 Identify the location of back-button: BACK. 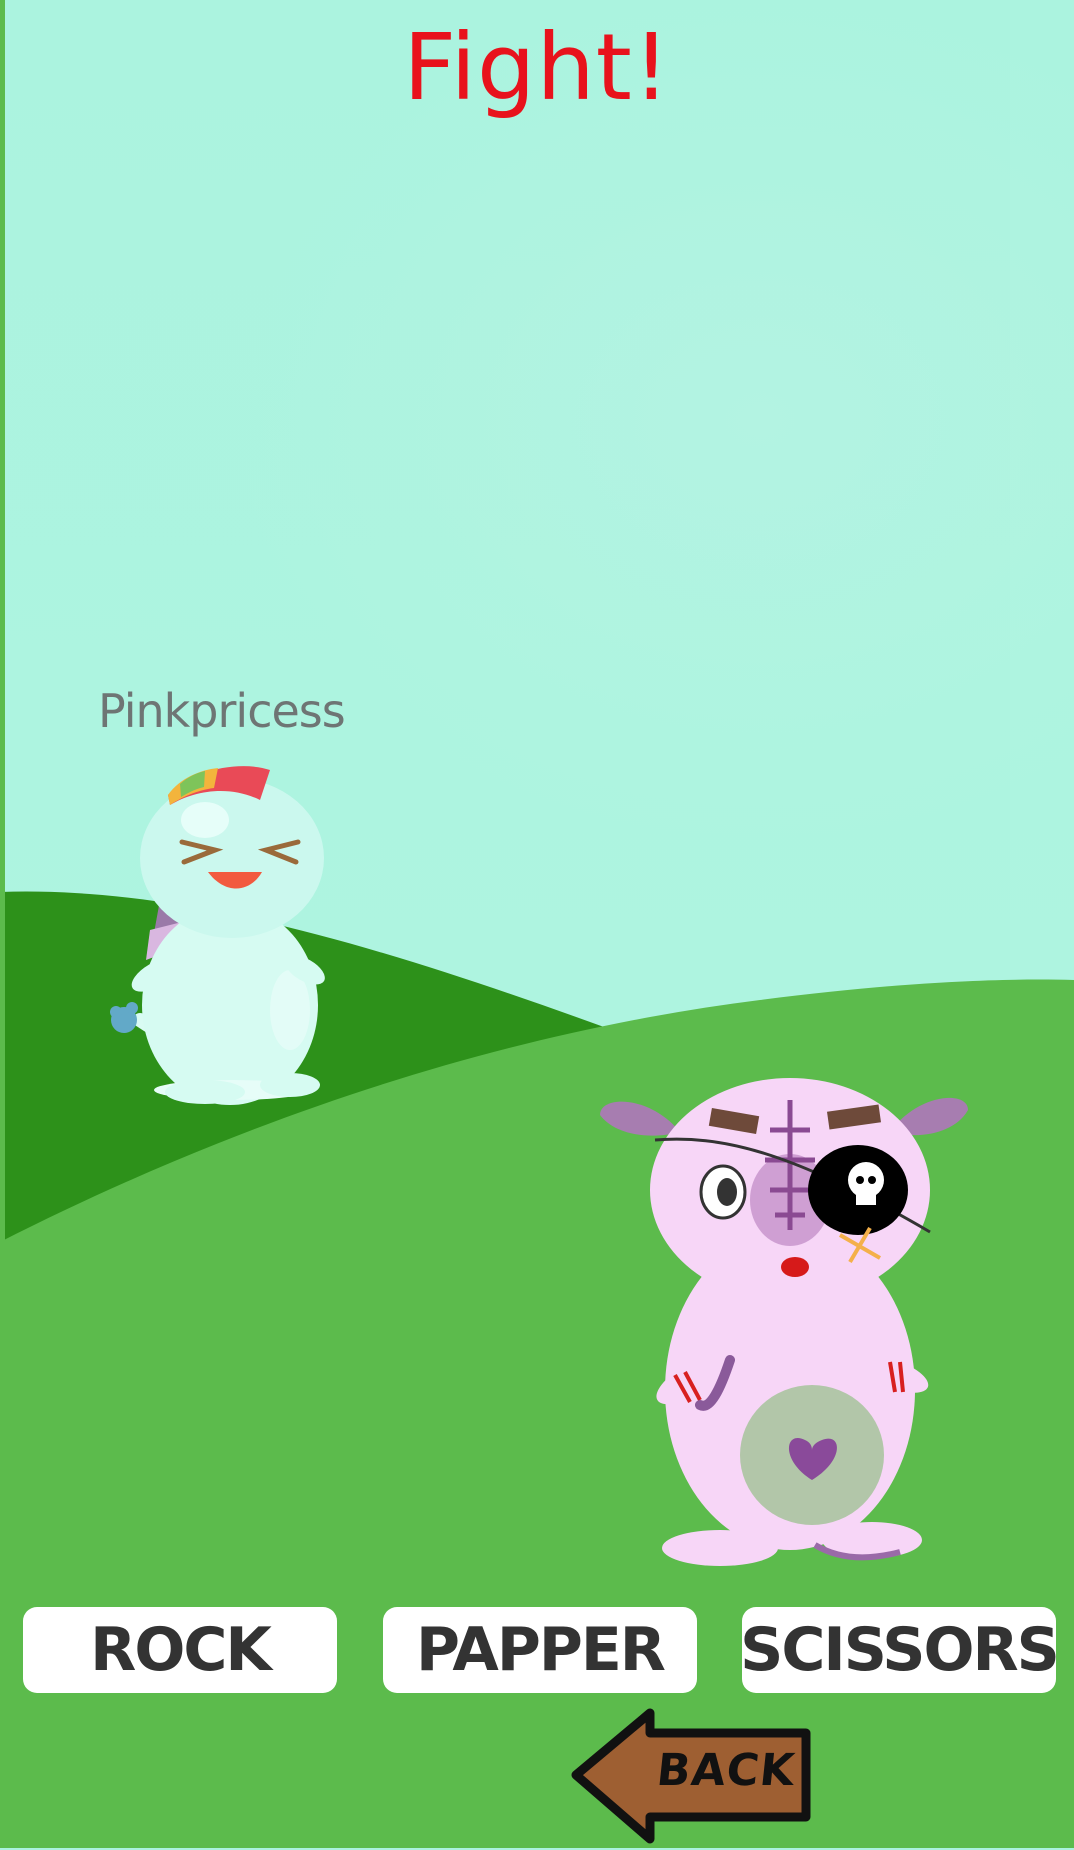
(690, 1775).